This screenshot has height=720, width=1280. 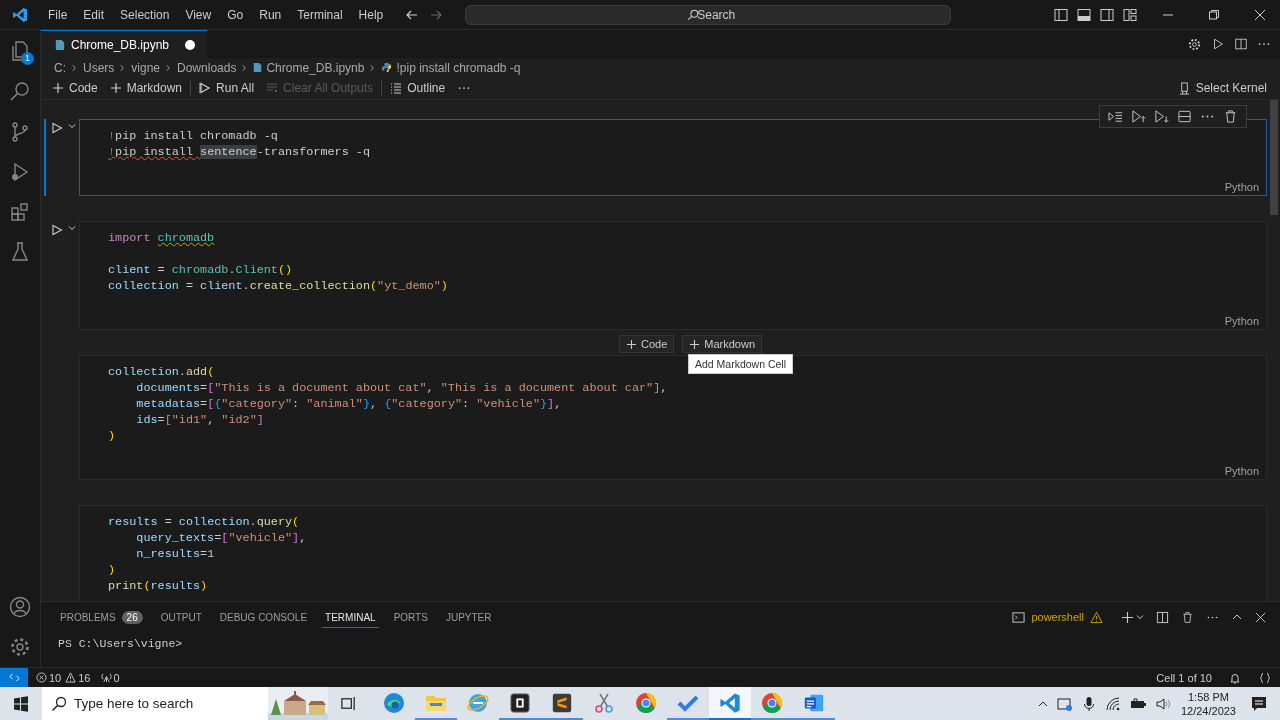 I want to click on restore-icon, so click(x=1214, y=14).